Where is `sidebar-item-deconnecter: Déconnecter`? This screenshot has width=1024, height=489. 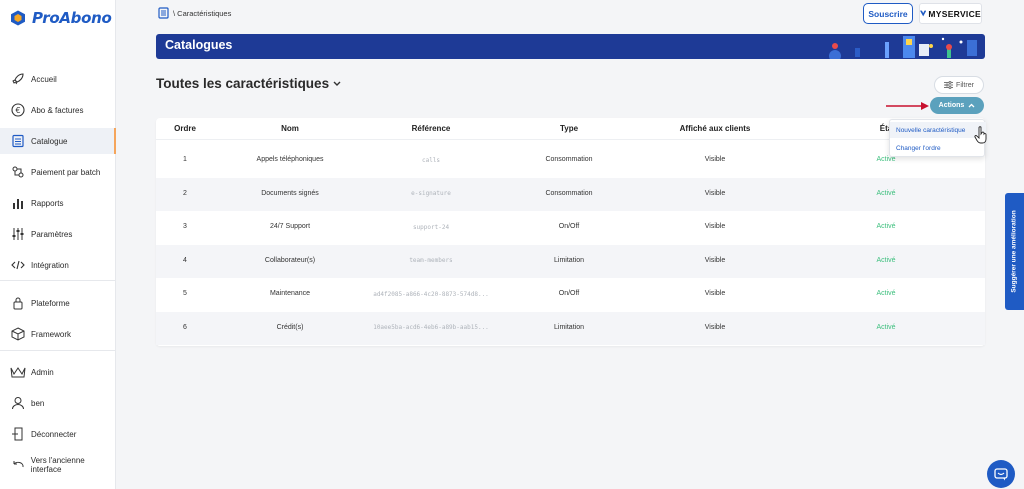
sidebar-item-deconnecter: Déconnecter is located at coordinates (58, 434).